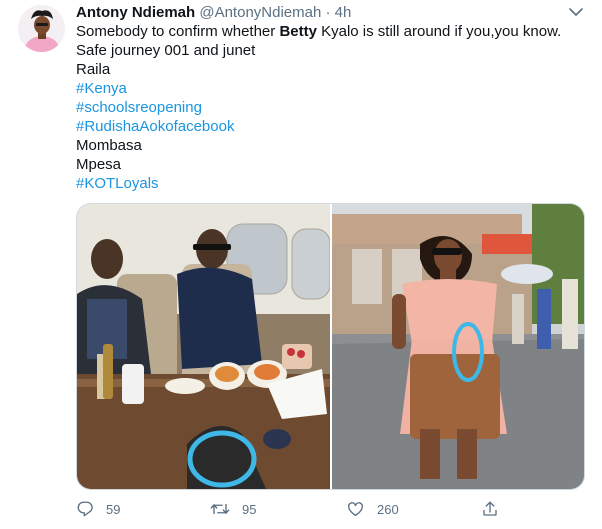  What do you see at coordinates (220, 509) in the screenshot?
I see `retweet-icon` at bounding box center [220, 509].